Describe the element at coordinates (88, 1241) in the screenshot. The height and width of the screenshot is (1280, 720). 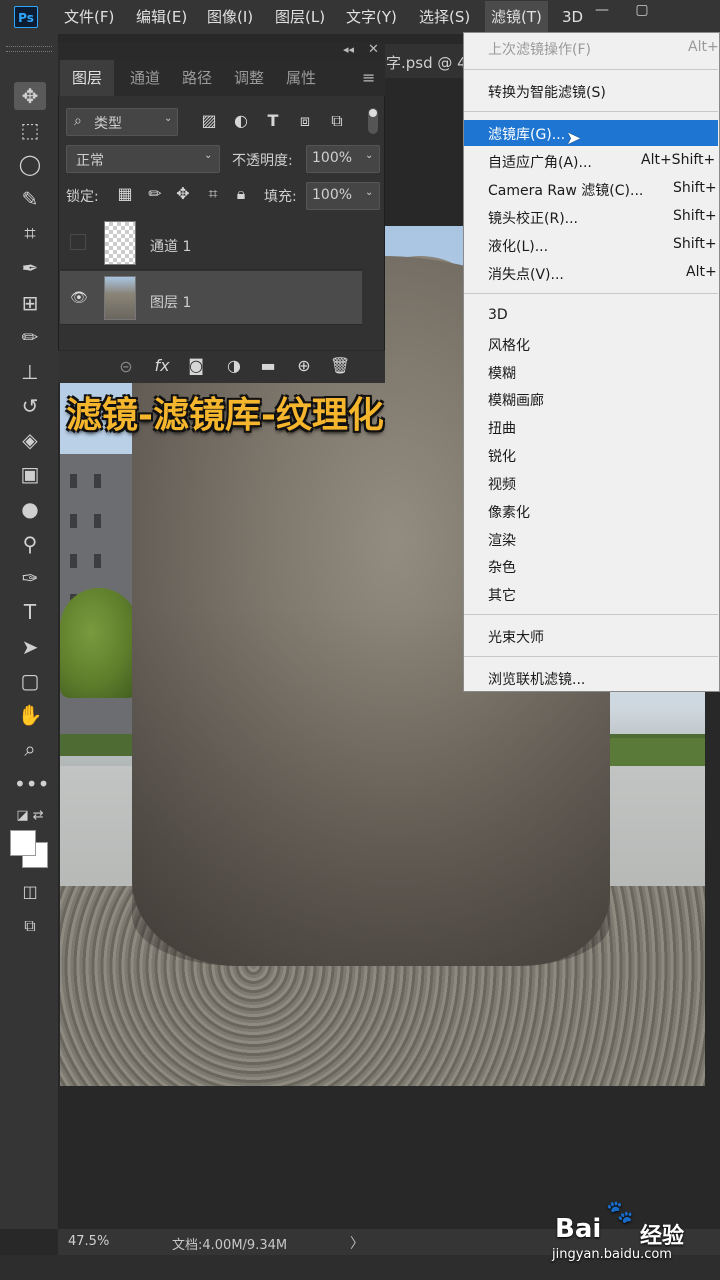
I see `zoom-level: 47.5%` at that location.